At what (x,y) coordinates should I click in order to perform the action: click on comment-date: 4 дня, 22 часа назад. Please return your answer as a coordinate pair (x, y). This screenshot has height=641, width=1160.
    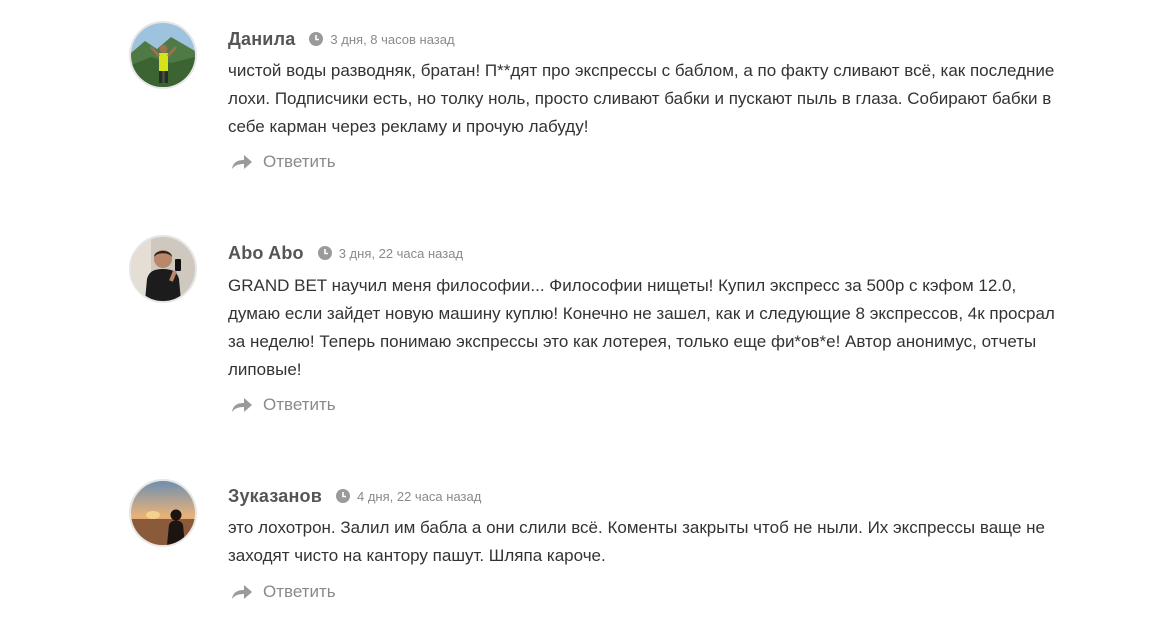
    Looking at the image, I should click on (419, 496).